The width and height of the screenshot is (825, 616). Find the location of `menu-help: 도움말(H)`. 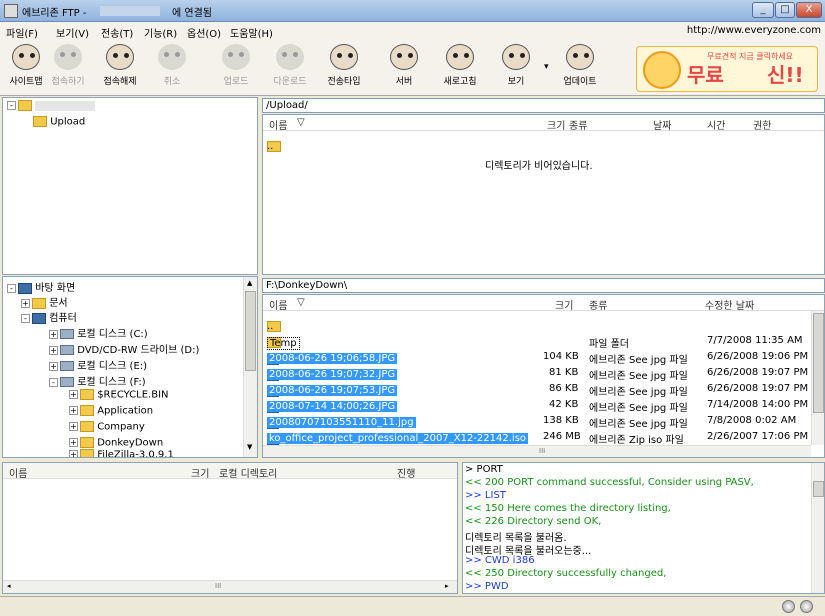

menu-help: 도움말(H) is located at coordinates (251, 32).